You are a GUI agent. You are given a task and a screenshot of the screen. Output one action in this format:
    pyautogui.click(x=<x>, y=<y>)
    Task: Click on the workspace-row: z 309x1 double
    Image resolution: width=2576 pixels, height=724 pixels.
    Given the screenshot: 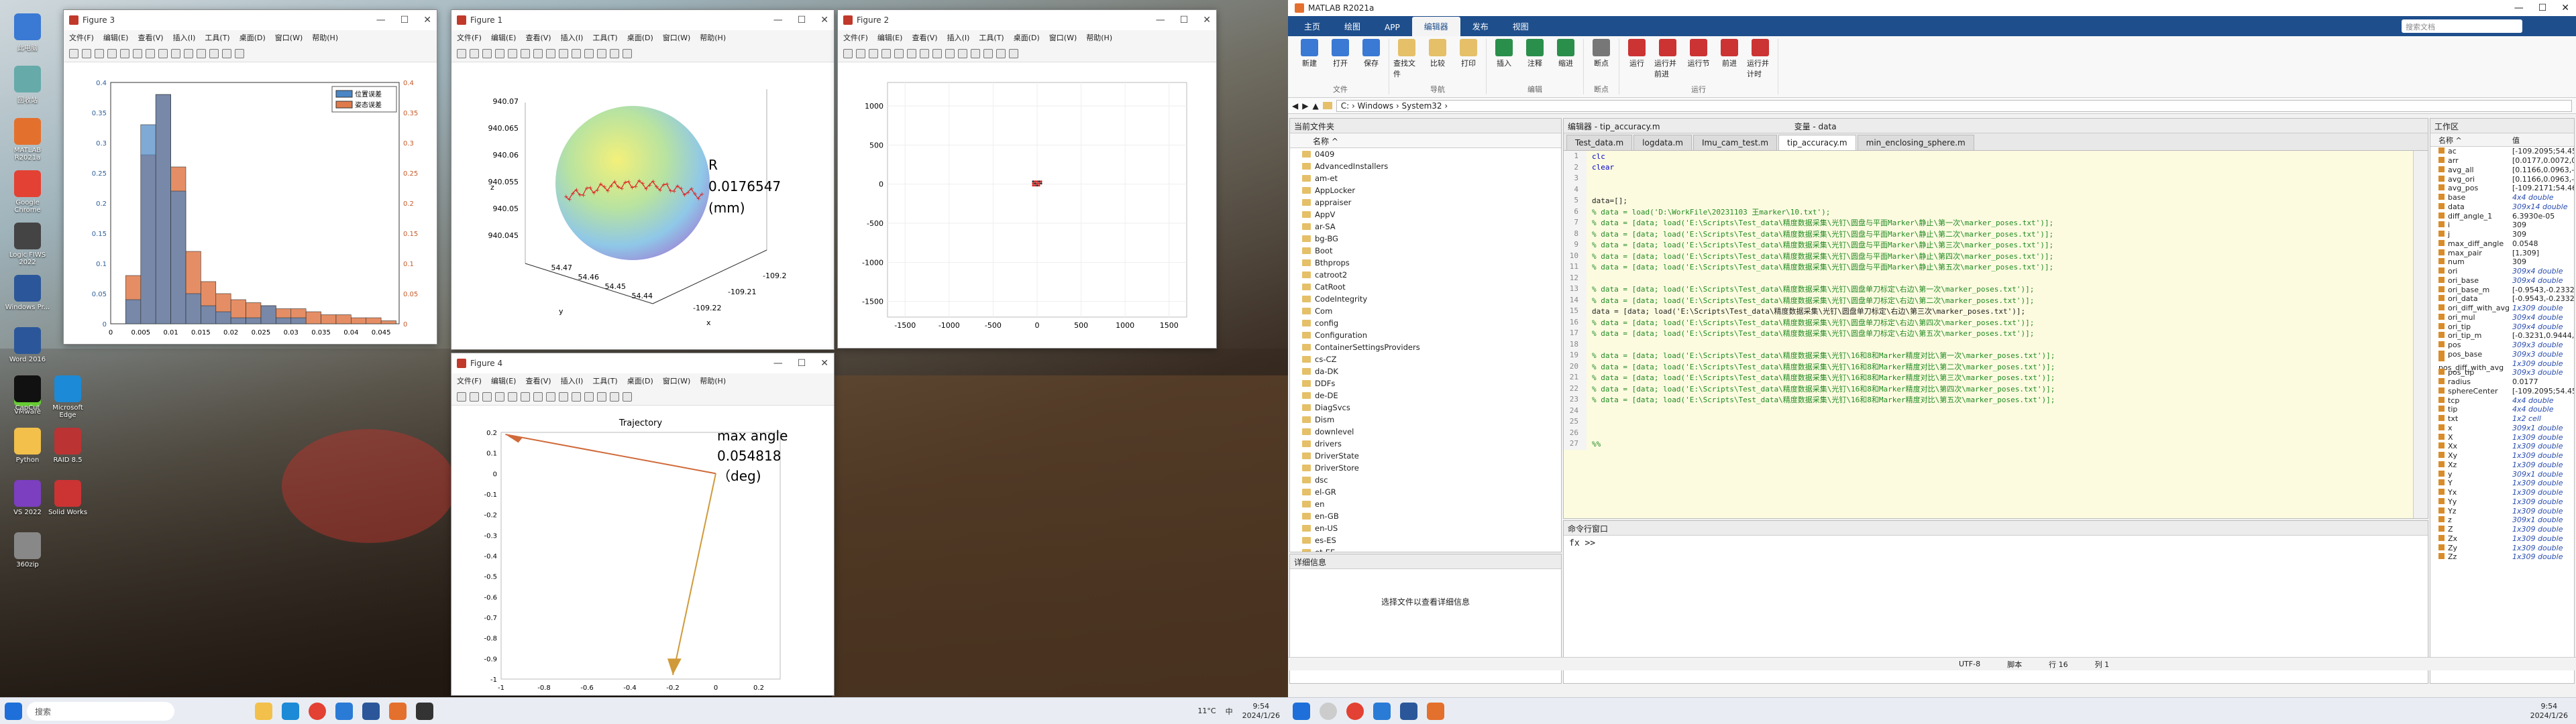 What is the action you would take?
    pyautogui.click(x=2502, y=520)
    